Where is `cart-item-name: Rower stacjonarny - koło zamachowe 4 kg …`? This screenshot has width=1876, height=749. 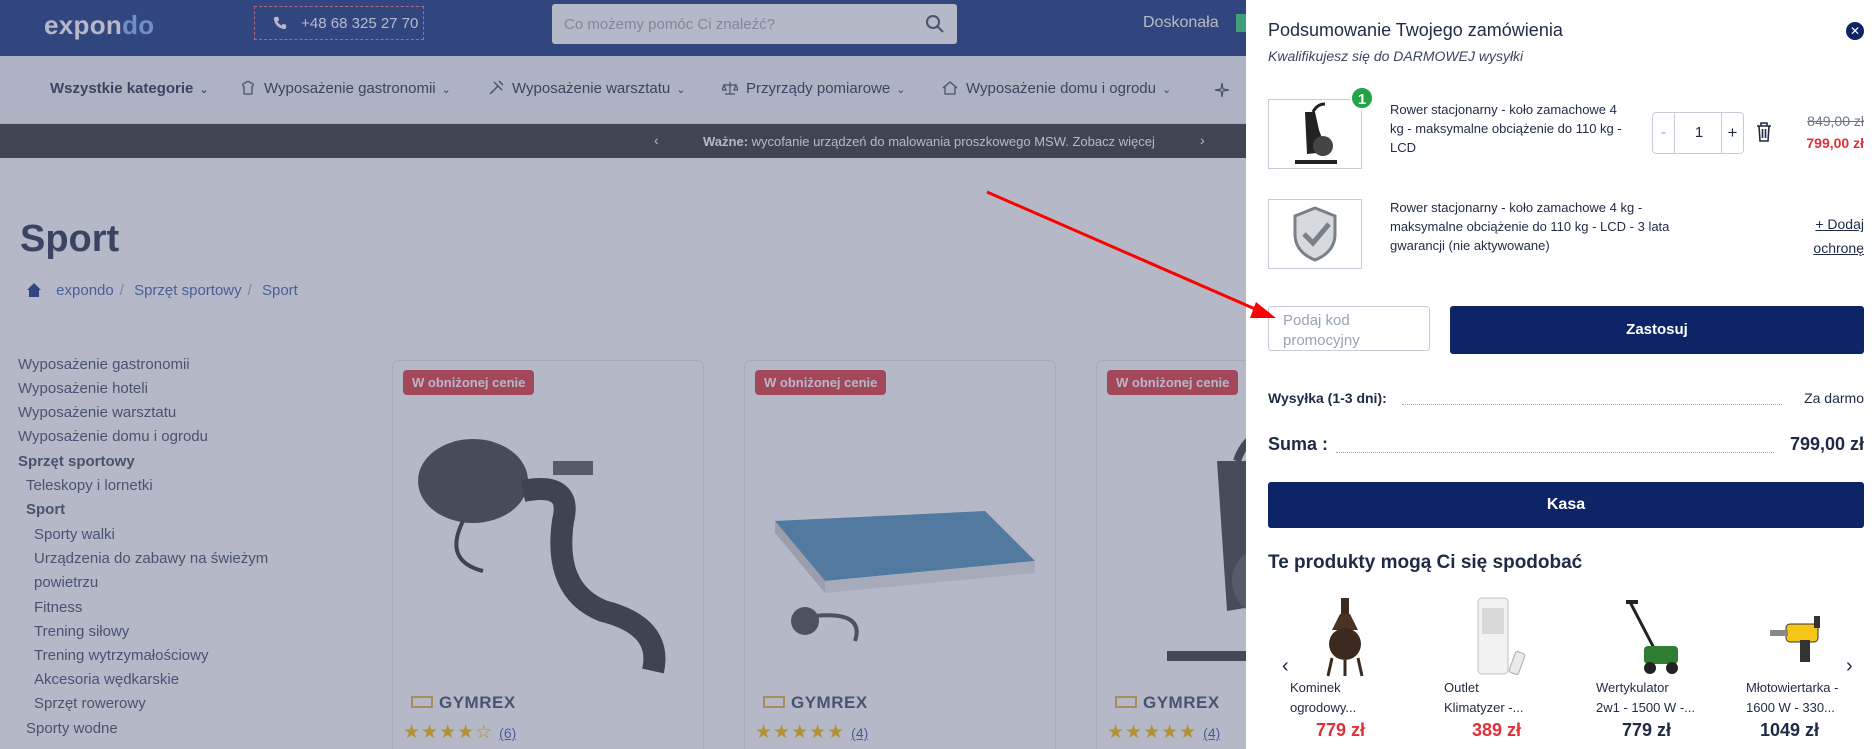
cart-item-name: Rower stacjonarny - koło zamachowe 4 kg … is located at coordinates (1506, 128).